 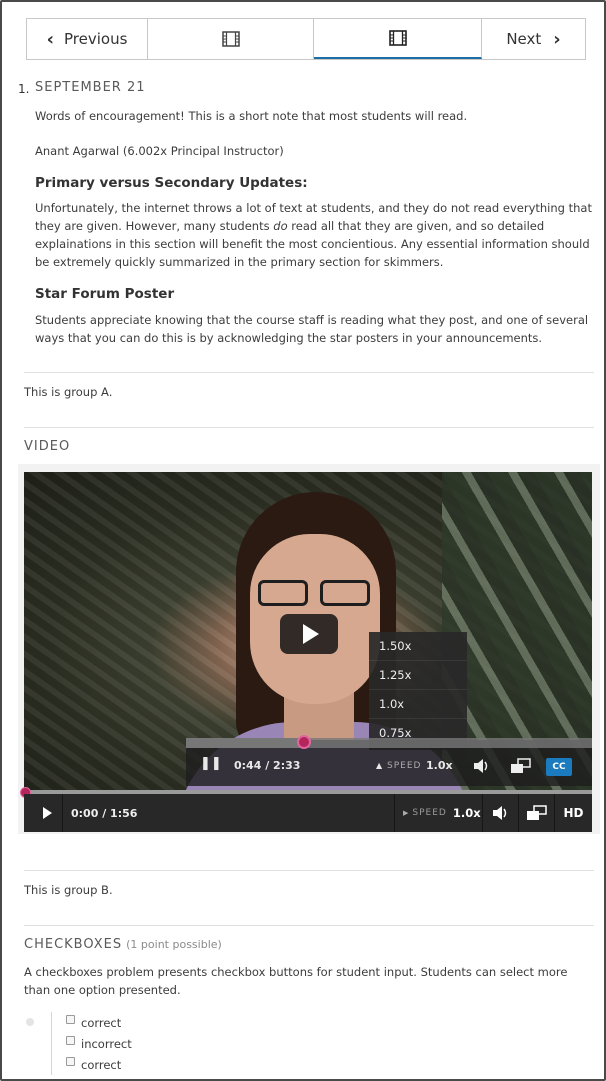 I want to click on choice-label: incorrect, so click(x=106, y=1043).